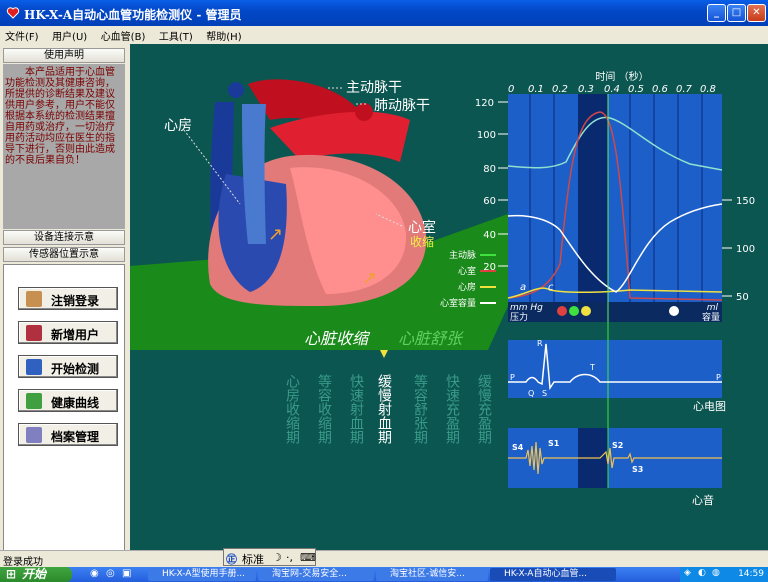 This screenshot has height=582, width=768. Describe the element at coordinates (745, 201) in the screenshot. I see `volume-tick-150: 150` at that location.